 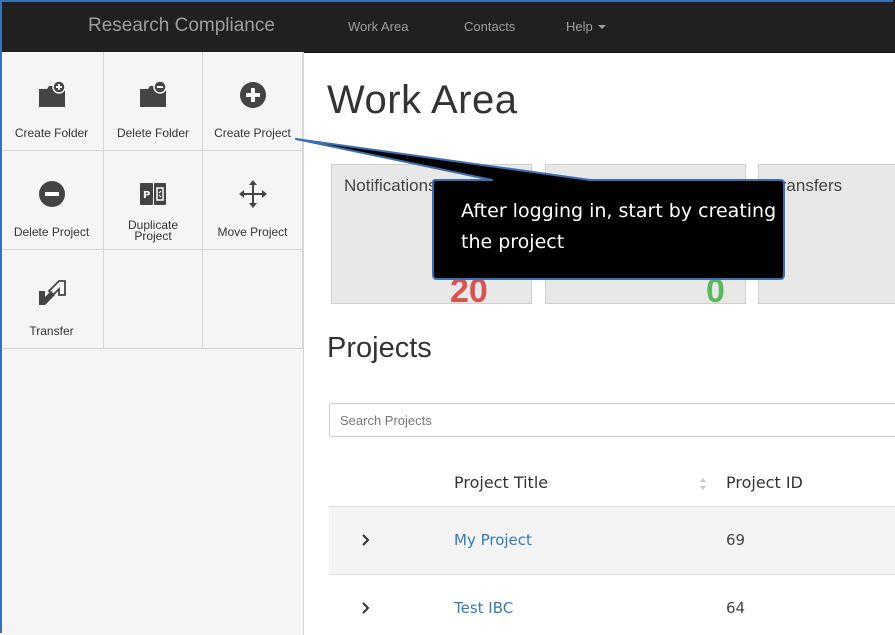 I want to click on column-header-project-id: Project ID, so click(x=764, y=482).